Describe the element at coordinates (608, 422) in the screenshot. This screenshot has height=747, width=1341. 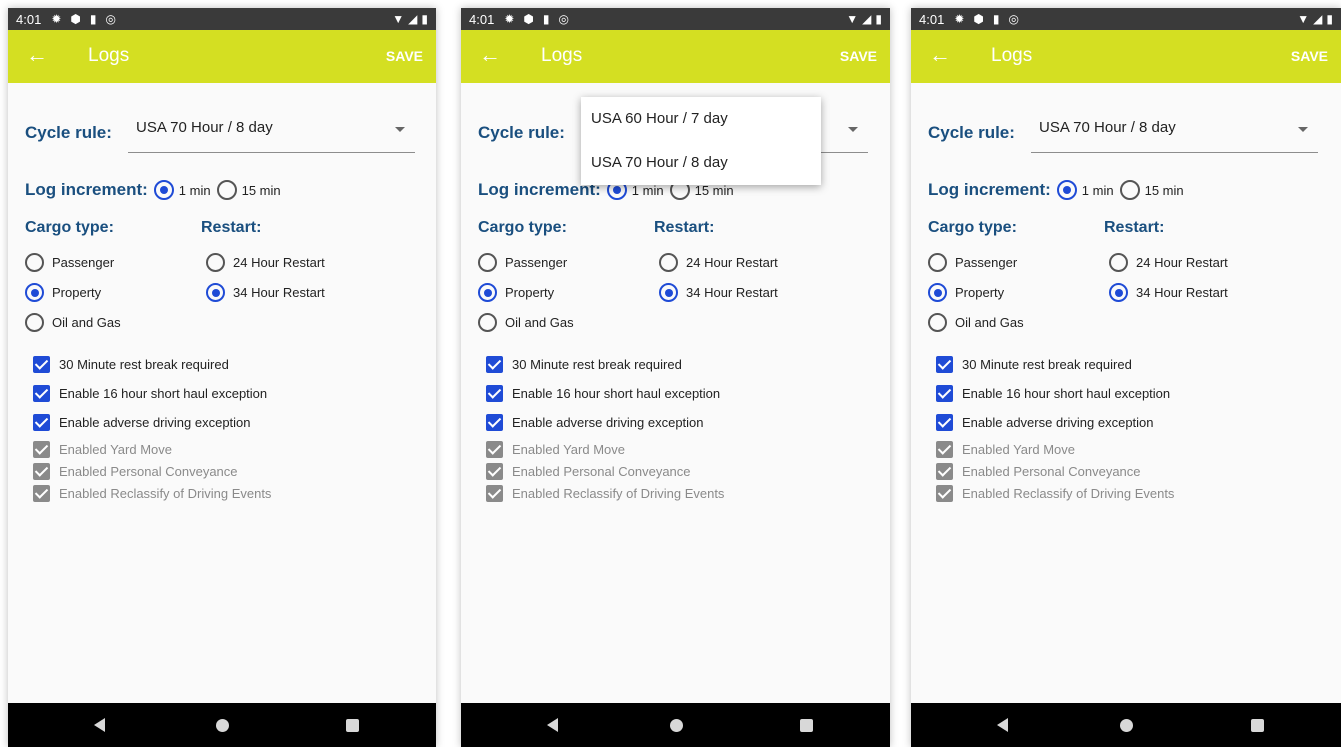
I see `checkbox-label: Enable adverse driving exception` at that location.